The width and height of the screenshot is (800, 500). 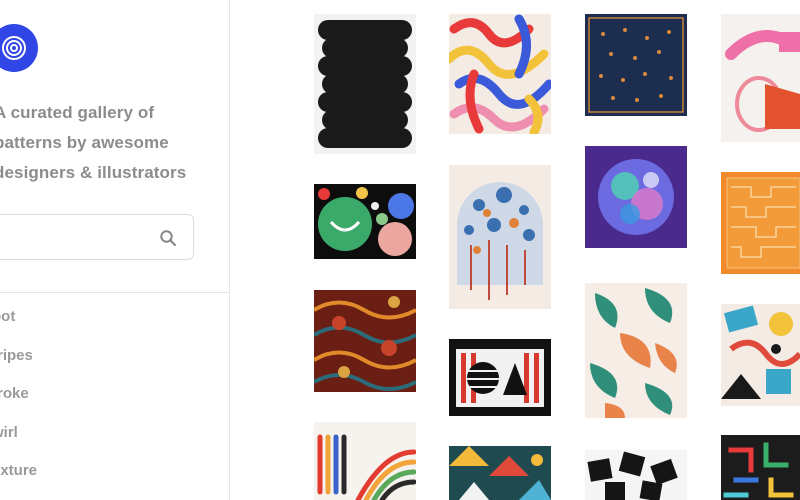 What do you see at coordinates (365, 341) in the screenshot?
I see `pattern-thumbnail-ornate-paisley` at bounding box center [365, 341].